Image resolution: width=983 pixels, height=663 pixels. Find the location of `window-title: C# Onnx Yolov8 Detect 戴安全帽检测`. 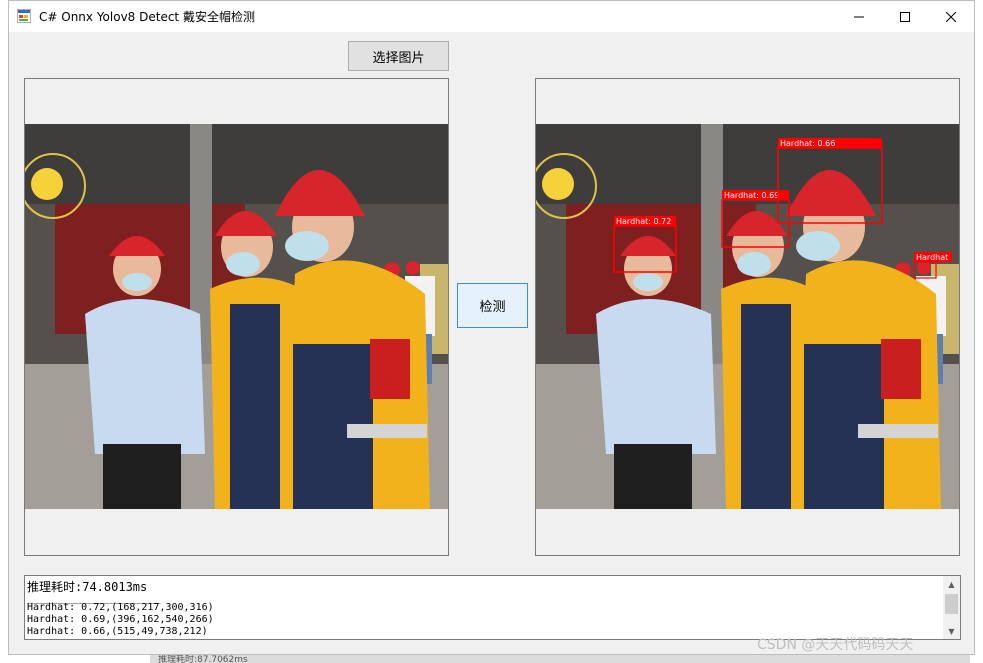

window-title: C# Onnx Yolov8 Detect 戴安全帽检测 is located at coordinates (147, 17).